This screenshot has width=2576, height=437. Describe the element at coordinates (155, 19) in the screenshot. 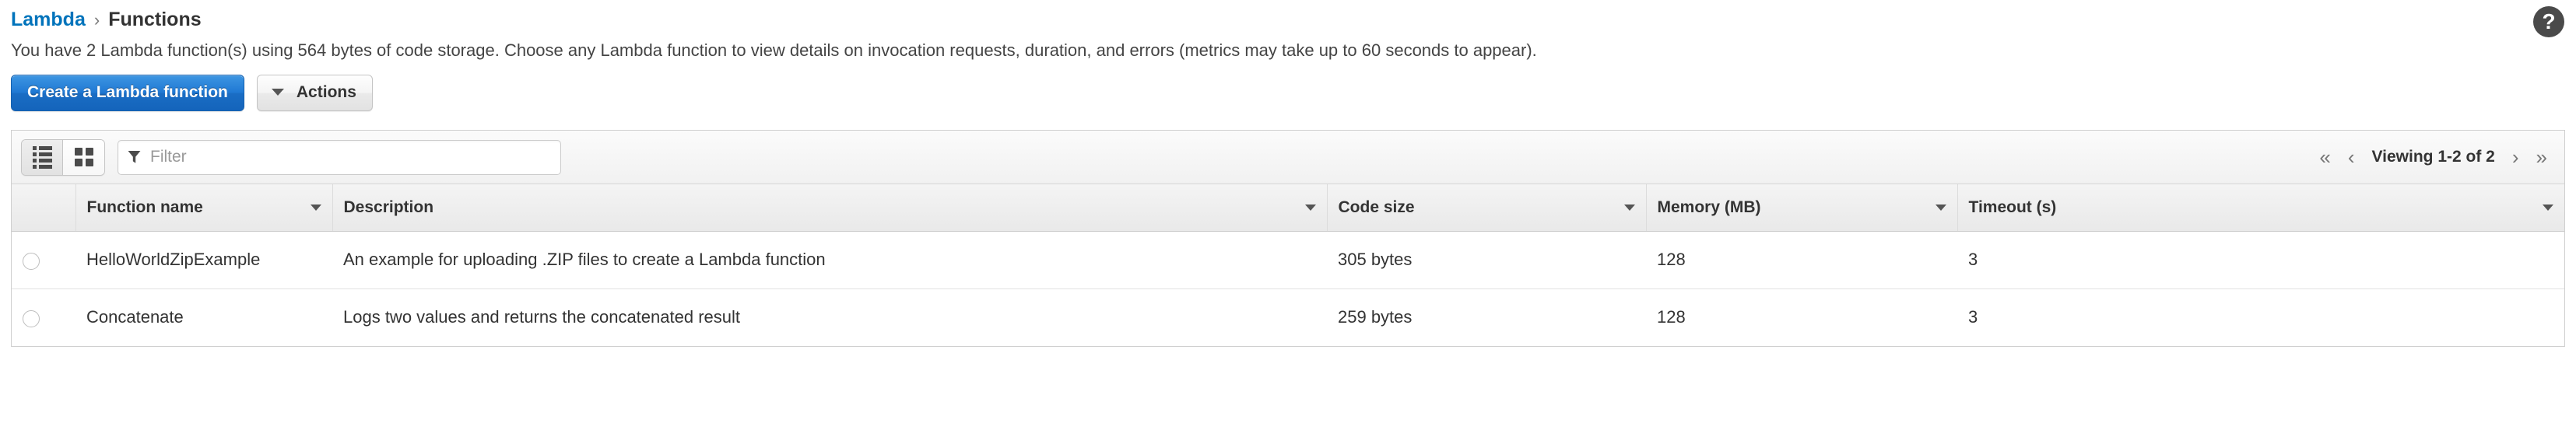

I see `breadcrumb-current-functions: Functions` at that location.